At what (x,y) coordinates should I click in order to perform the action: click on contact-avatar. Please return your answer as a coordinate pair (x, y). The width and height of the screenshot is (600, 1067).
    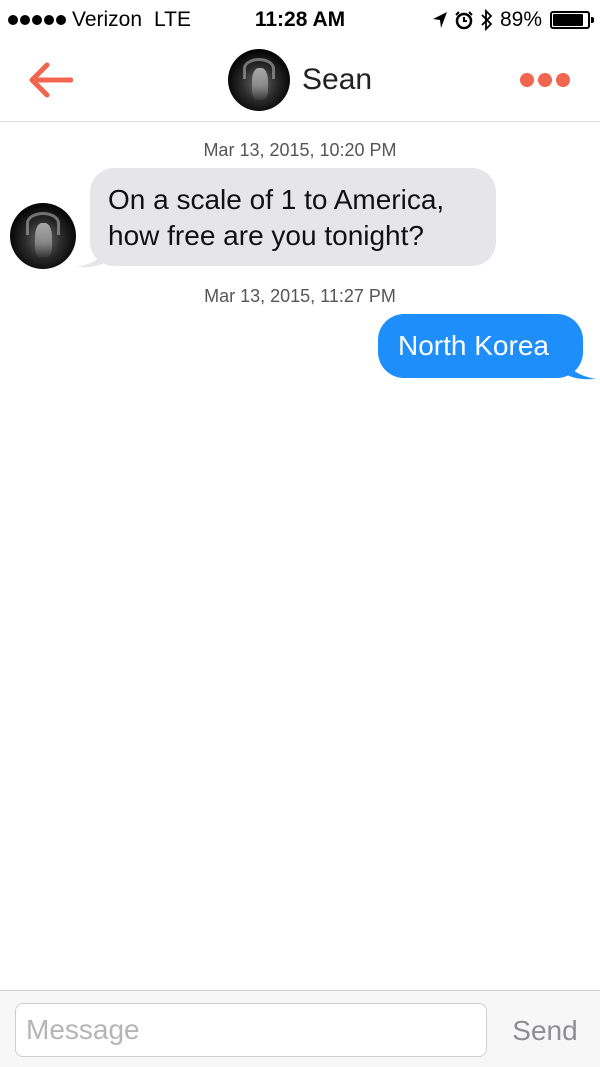
    Looking at the image, I should click on (259, 80).